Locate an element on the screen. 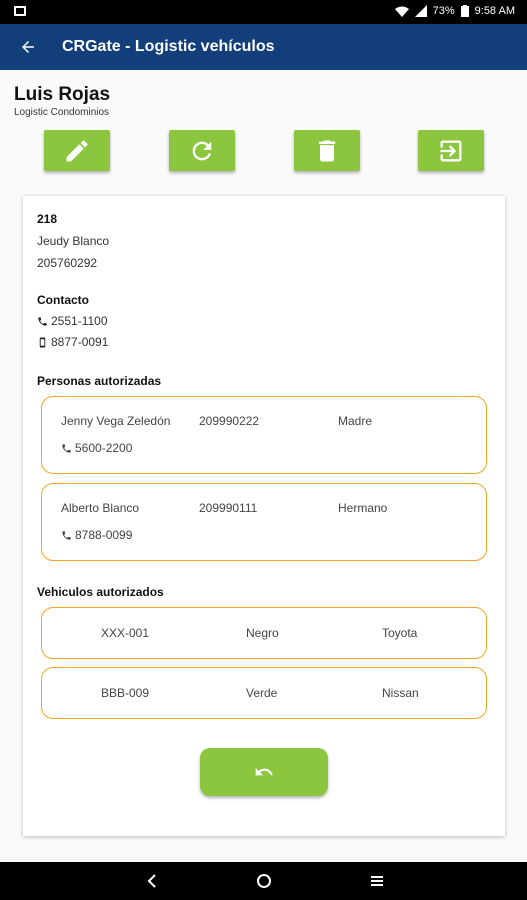  undo-icon is located at coordinates (264, 771).